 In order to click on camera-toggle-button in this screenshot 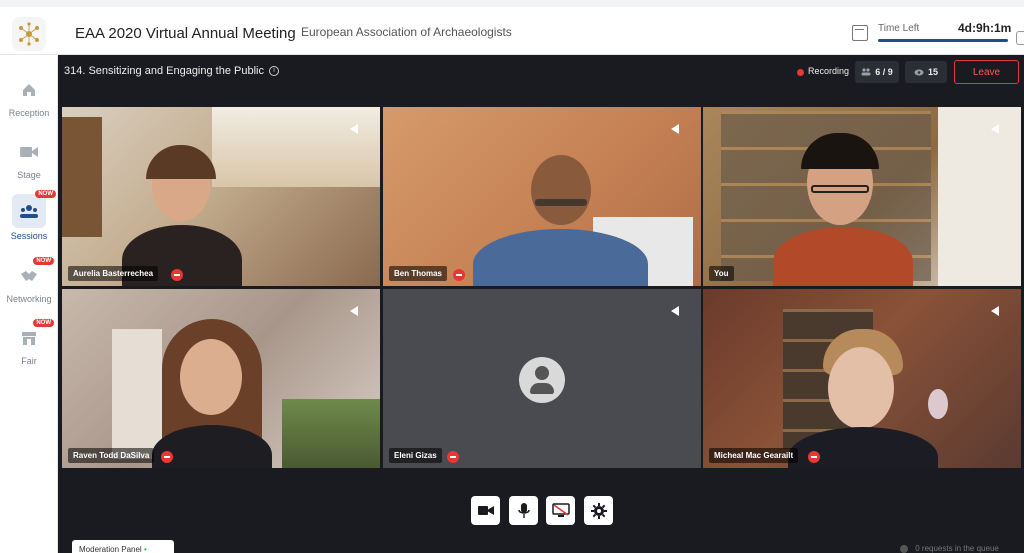, I will do `click(485, 510)`.